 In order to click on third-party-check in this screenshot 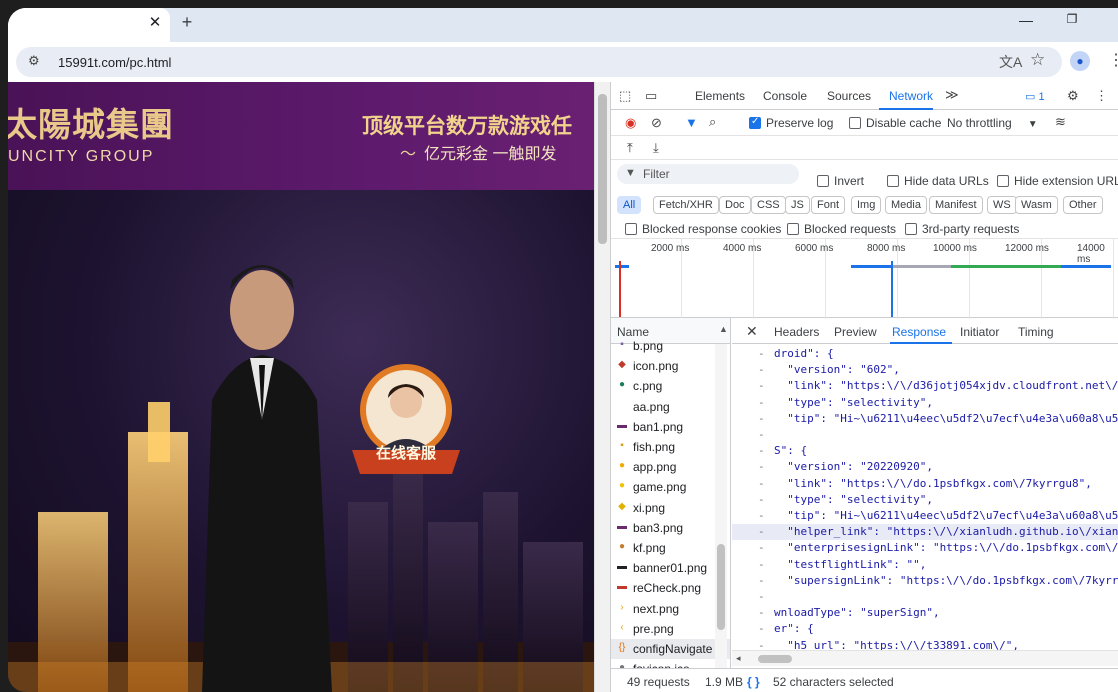, I will do `click(911, 229)`.